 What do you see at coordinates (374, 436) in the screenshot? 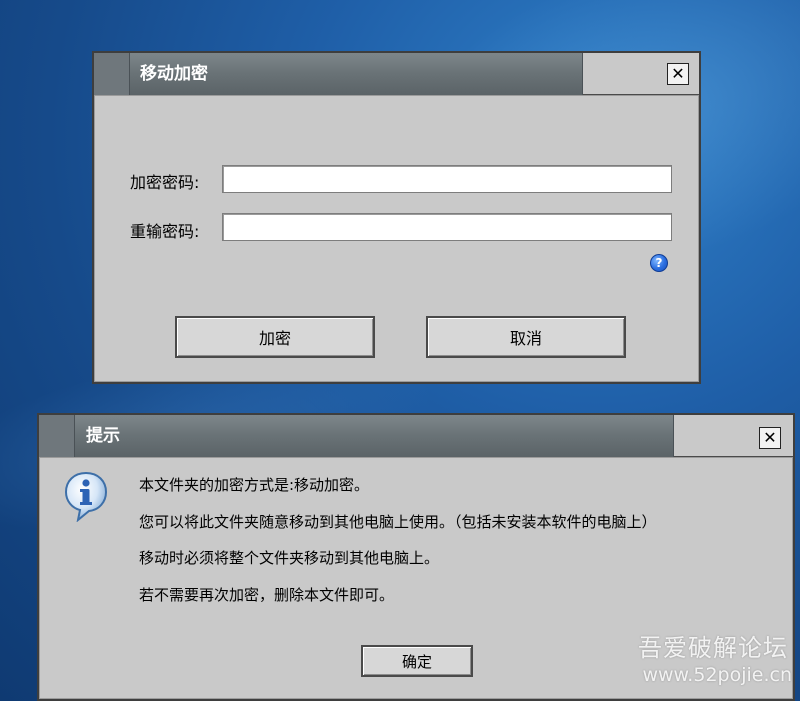
I see `titlebar-title-area` at bounding box center [374, 436].